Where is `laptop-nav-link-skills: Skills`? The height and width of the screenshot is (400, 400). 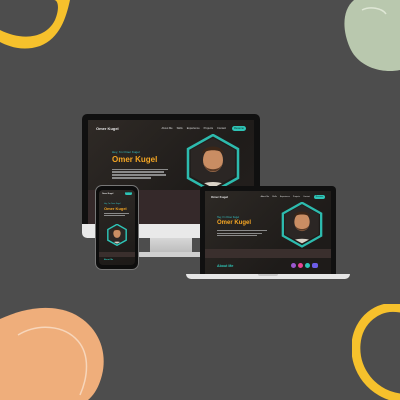
laptop-nav-link-skills: Skills is located at coordinates (274, 197).